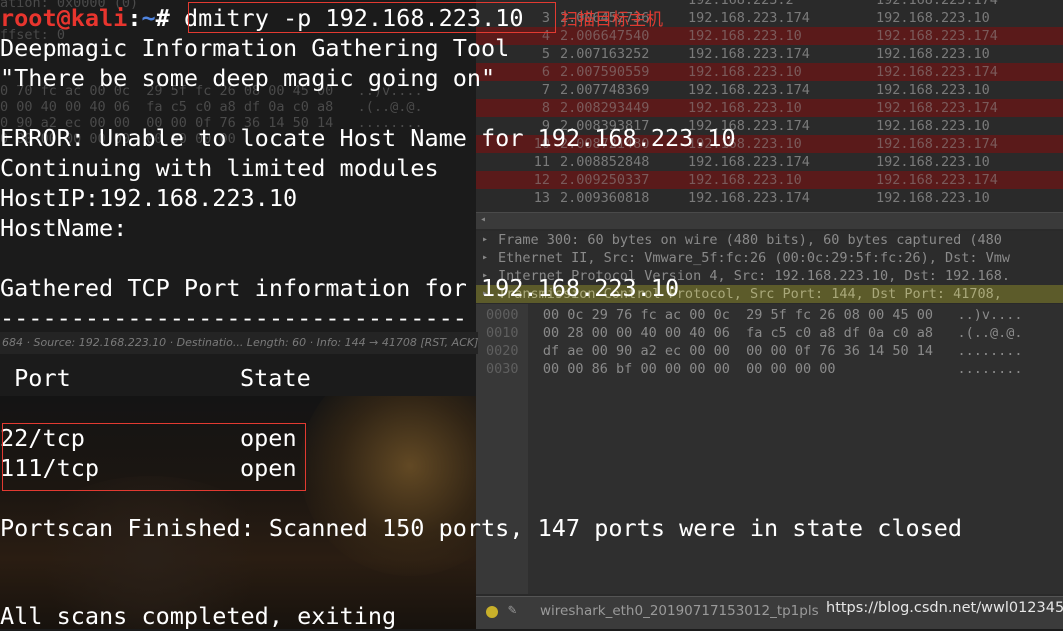 This screenshot has width=1063, height=631. Describe the element at coordinates (148, 18) in the screenshot. I see `prompt-path: ~` at that location.